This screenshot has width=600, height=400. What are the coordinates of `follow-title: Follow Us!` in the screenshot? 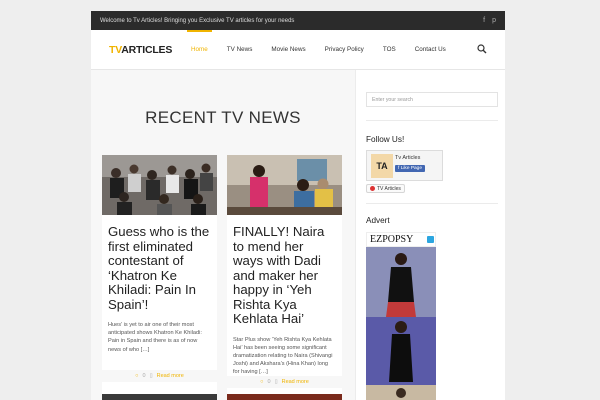 It's located at (385, 139).